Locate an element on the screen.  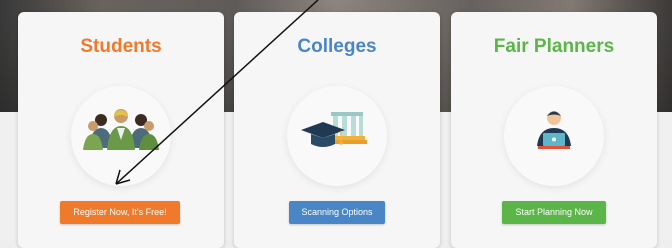
students-group-icon is located at coordinates (121, 129).